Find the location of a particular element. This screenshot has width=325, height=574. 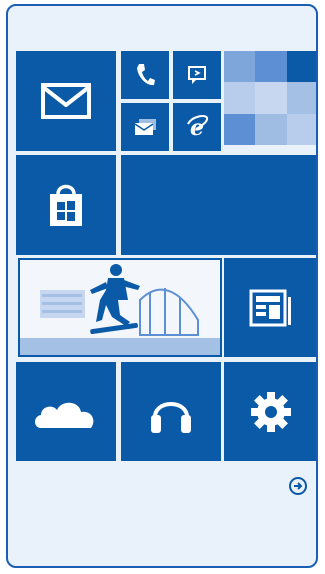

ie-icon: e is located at coordinates (198, 127).